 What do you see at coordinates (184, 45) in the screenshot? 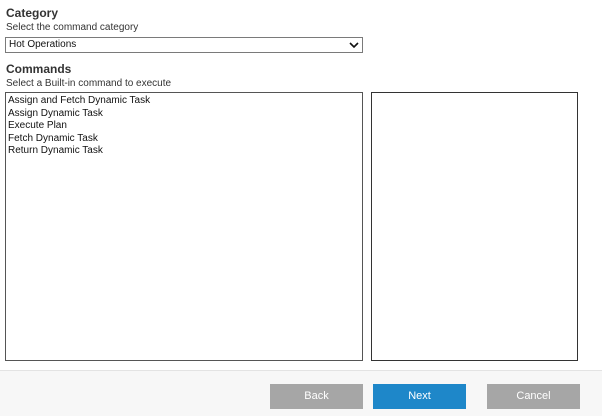
I see `category-select: Hot Operations` at bounding box center [184, 45].